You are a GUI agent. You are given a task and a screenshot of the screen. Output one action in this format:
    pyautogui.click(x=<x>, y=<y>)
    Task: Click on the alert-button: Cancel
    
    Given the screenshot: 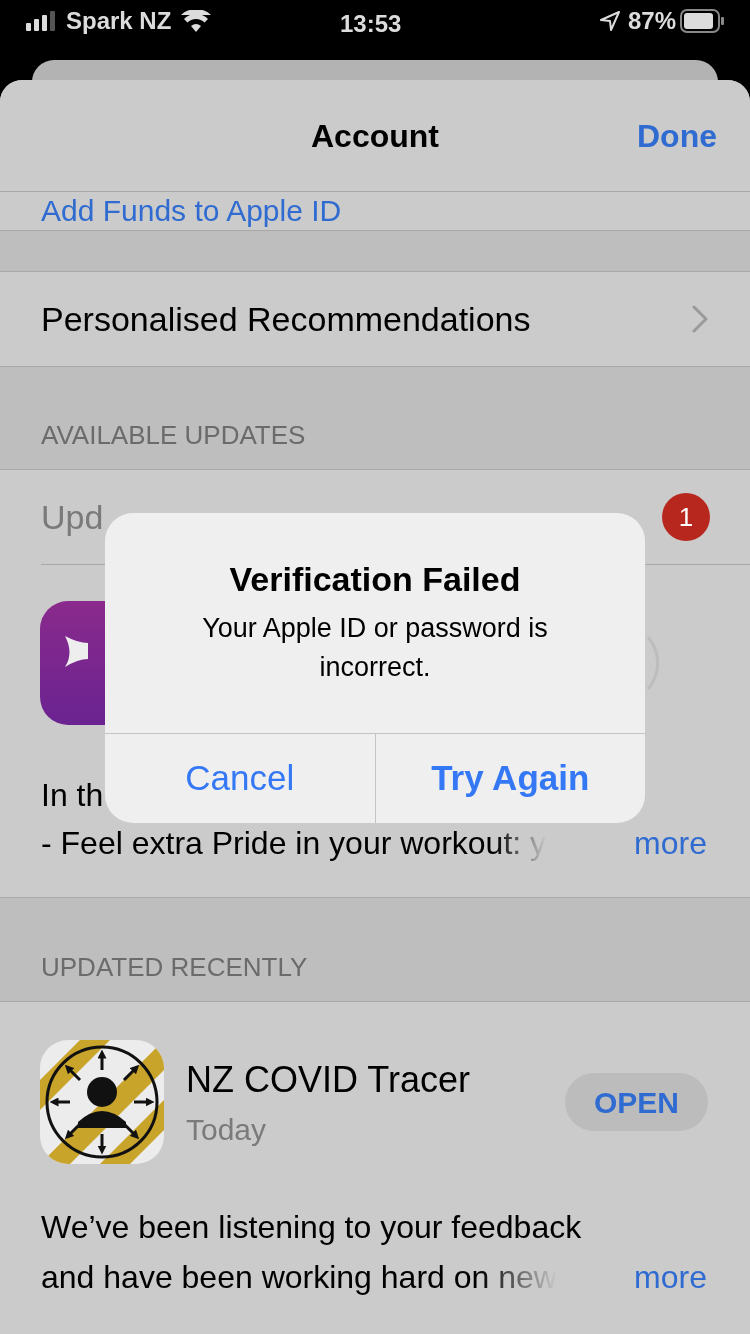 What is the action you would take?
    pyautogui.click(x=240, y=778)
    